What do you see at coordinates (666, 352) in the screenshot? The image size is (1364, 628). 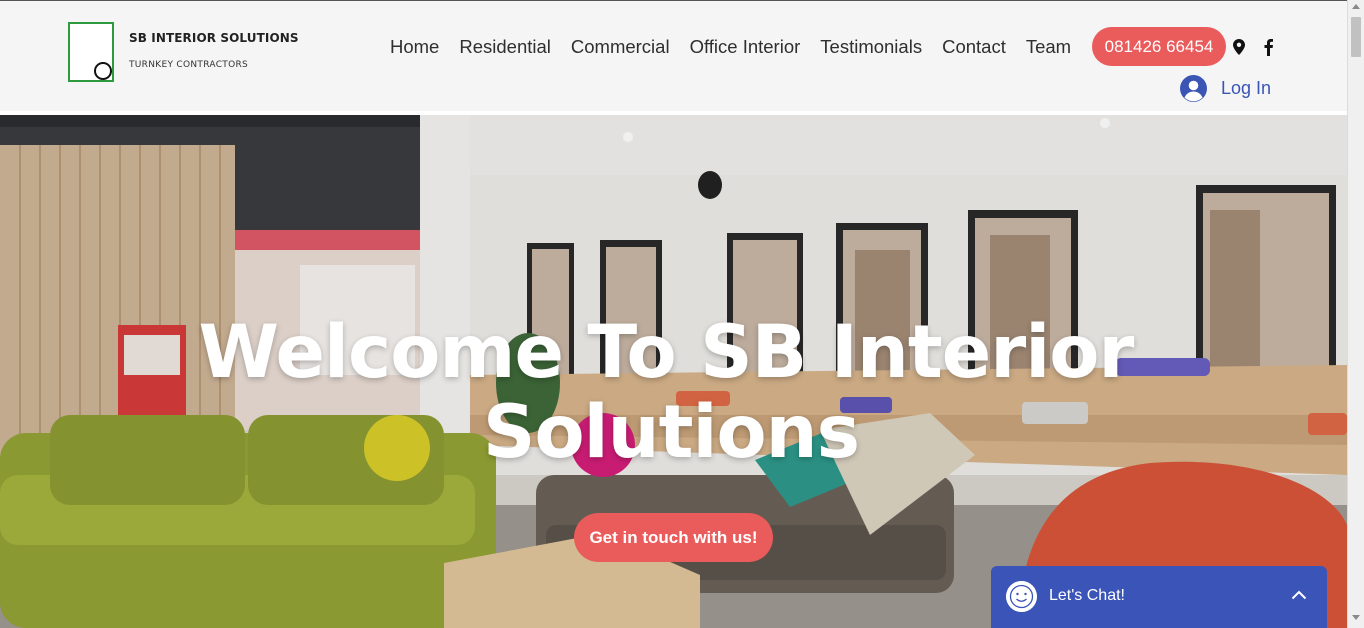 I see `hero-title-line1: Welcome To SB Interior` at bounding box center [666, 352].